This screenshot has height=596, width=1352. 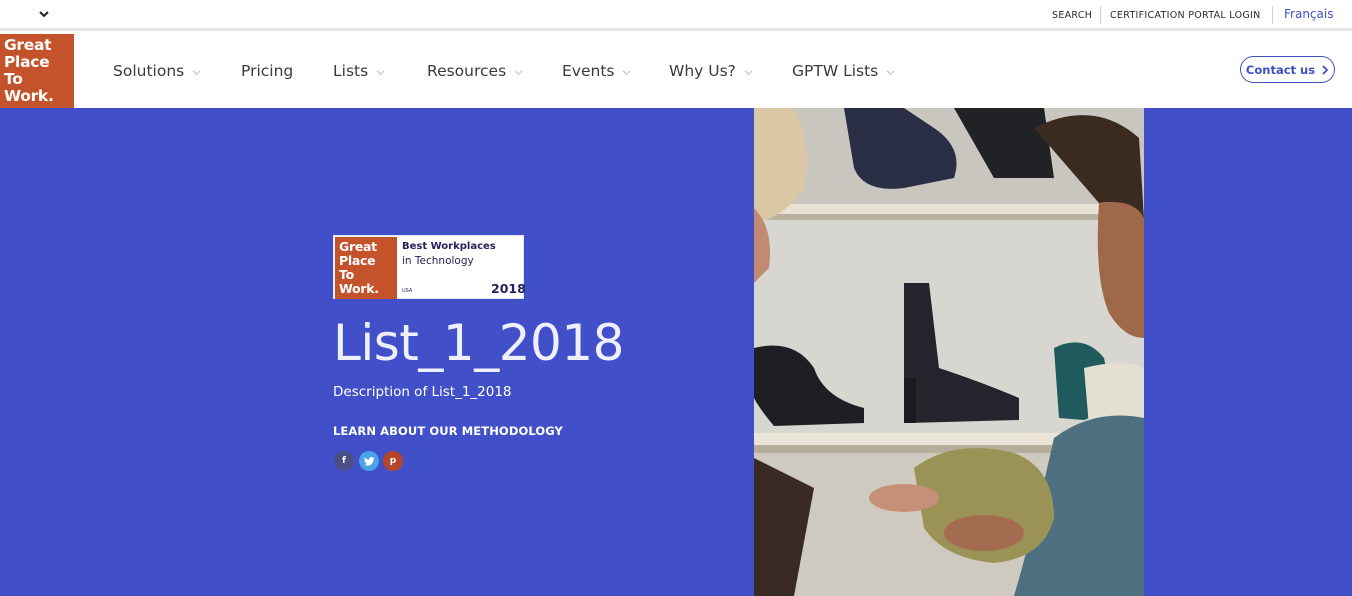 I want to click on great-place-to-work-logo: Great Place To Work., so click(x=37, y=71).